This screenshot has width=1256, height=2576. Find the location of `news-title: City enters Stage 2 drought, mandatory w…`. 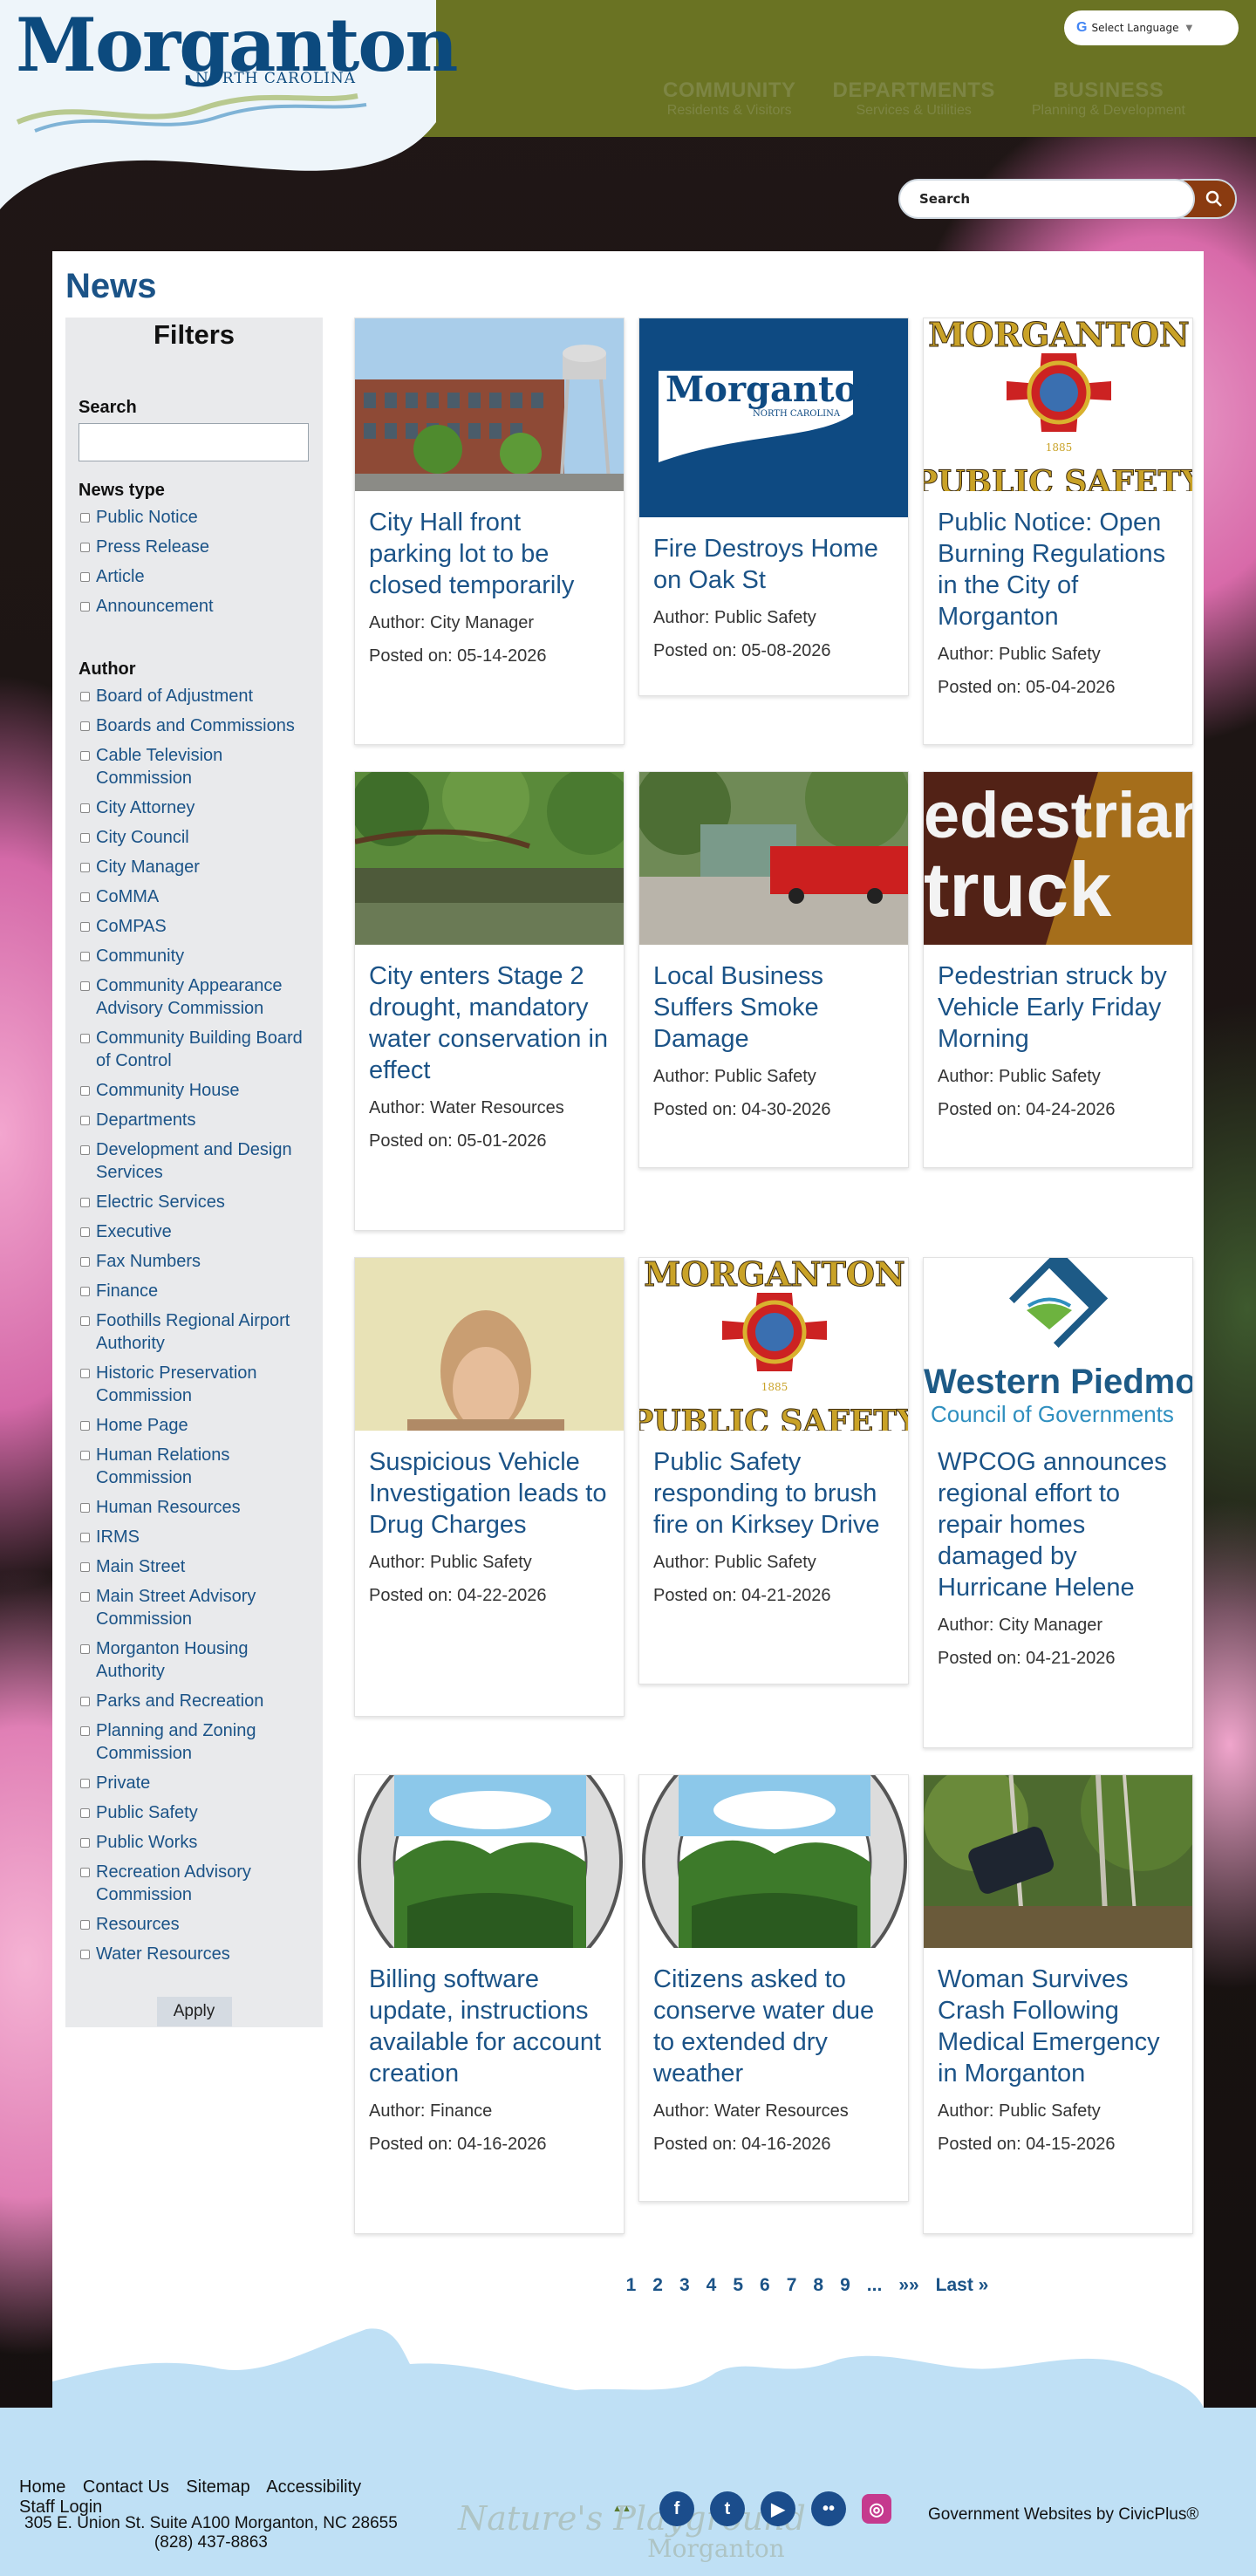

news-title: City enters Stage 2 drought, mandatory w… is located at coordinates (489, 1023).